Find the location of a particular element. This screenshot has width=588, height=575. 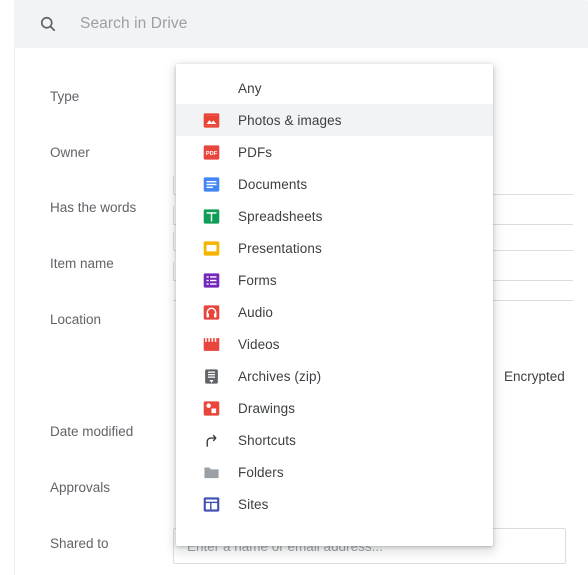

dropdown-item-label: PDFs is located at coordinates (255, 152).